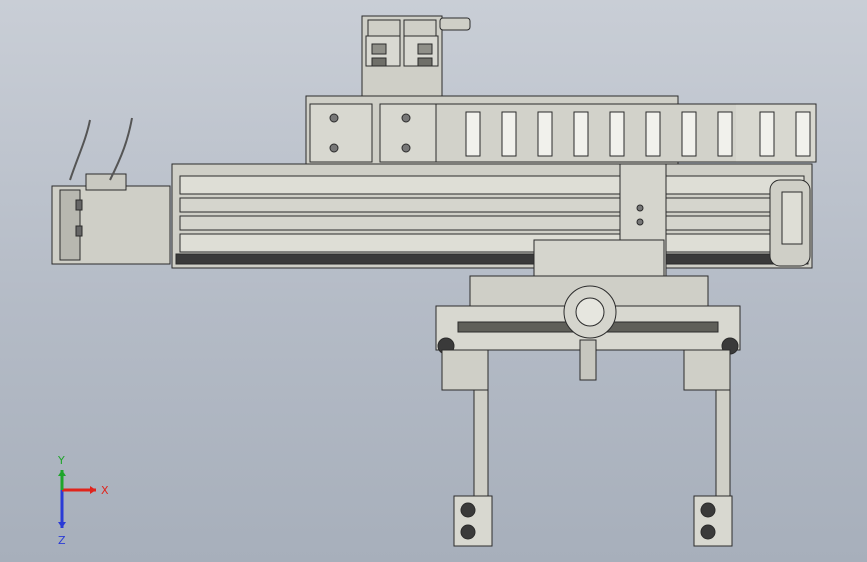 This screenshot has height=562, width=867. What do you see at coordinates (467, 448) in the screenshot?
I see `left-gripper-finger` at bounding box center [467, 448].